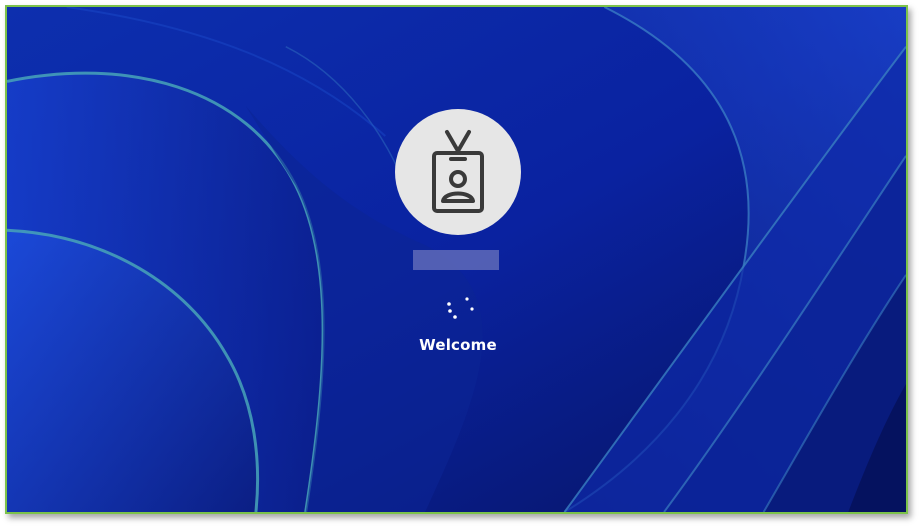 Image resolution: width=921 pixels, height=528 pixels. What do you see at coordinates (460, 308) in the screenshot?
I see `loading-spinner-icon` at bounding box center [460, 308].